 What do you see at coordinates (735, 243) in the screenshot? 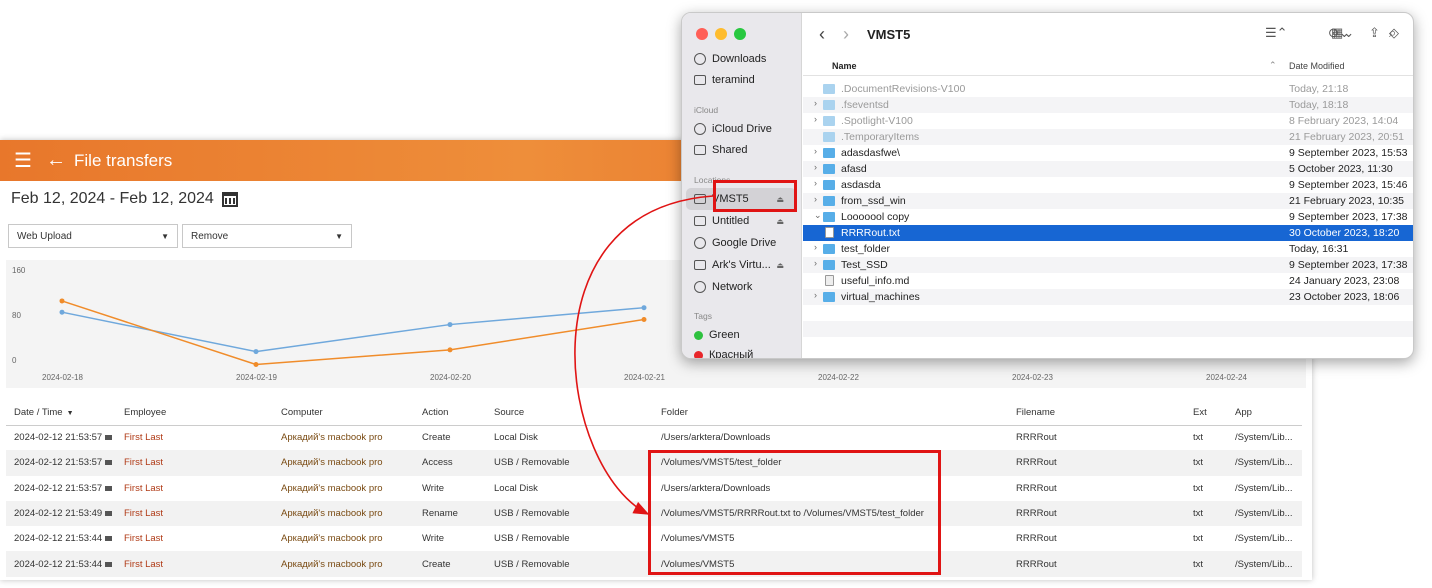
I see `sidebar-item-google-drive: Google Drive` at bounding box center [735, 243].